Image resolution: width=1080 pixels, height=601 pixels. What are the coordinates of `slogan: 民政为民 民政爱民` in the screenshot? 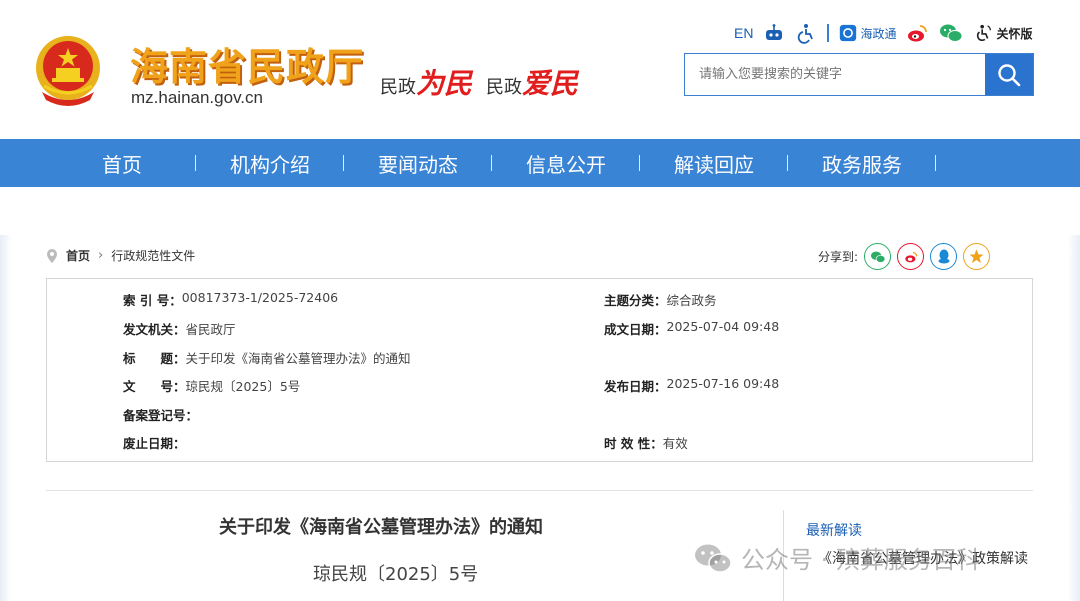 It's located at (479, 82).